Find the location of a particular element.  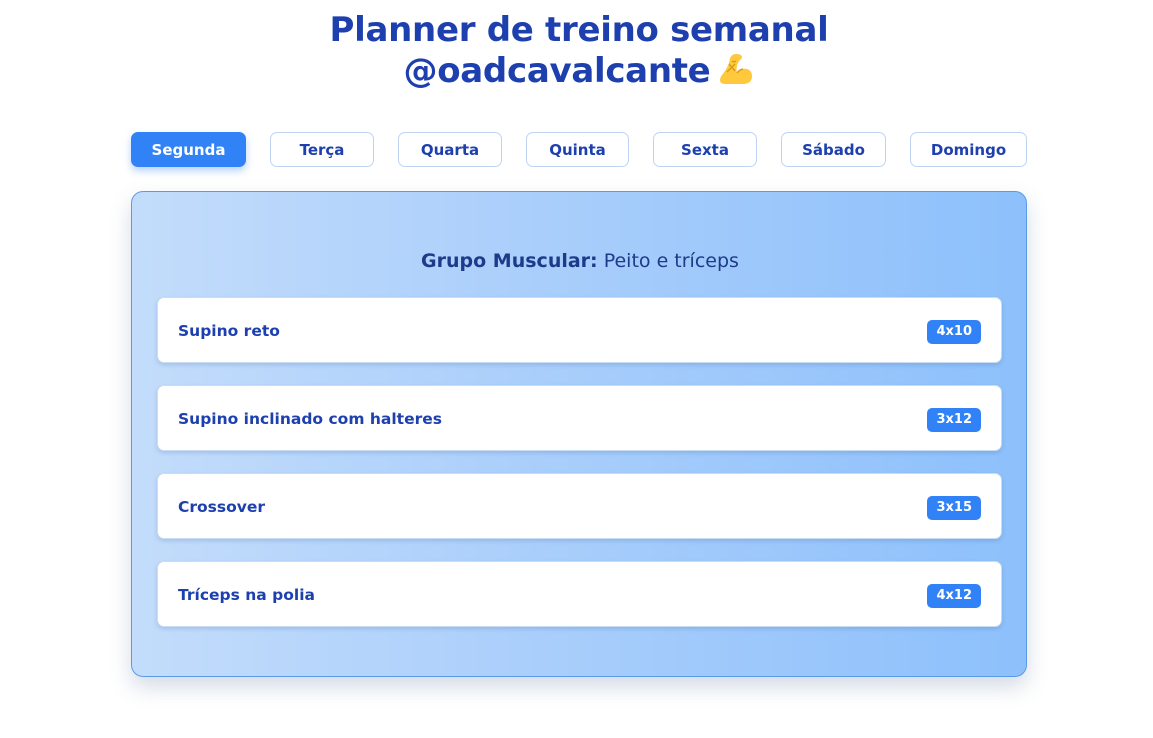

tab-quinta: Quinta is located at coordinates (577, 149).